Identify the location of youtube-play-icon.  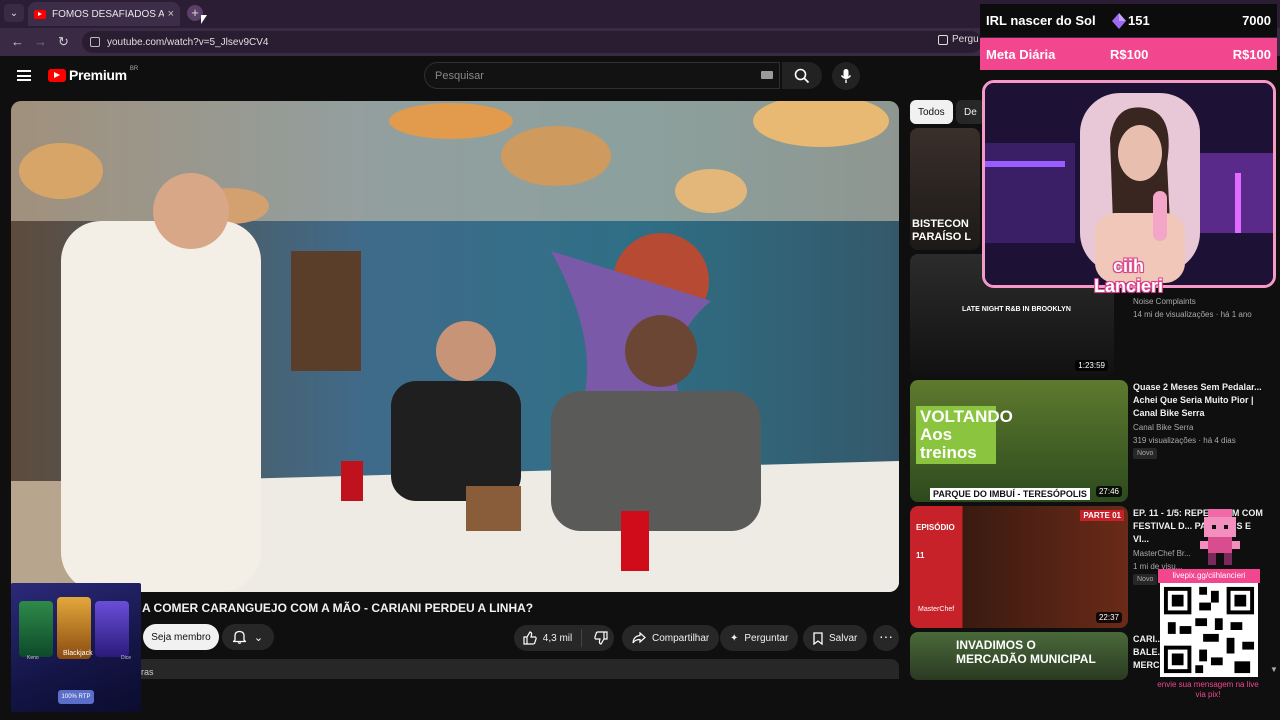
(57, 75).